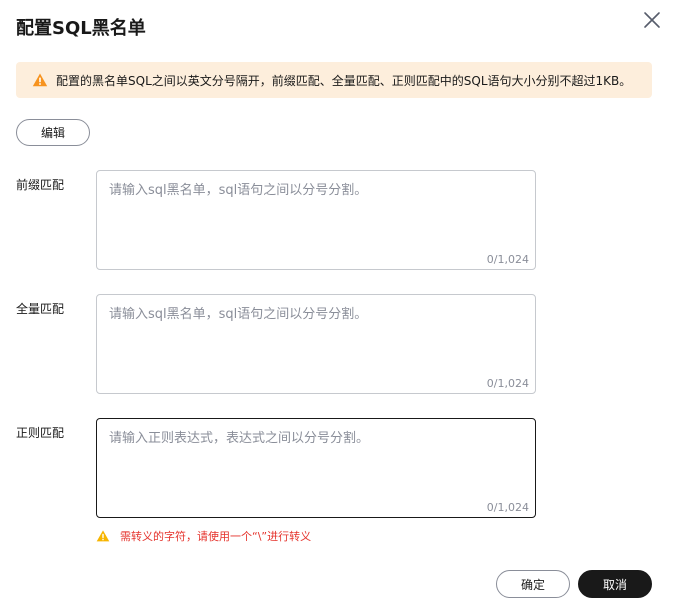  I want to click on prefix-match-counter: 0/1,024, so click(507, 259).